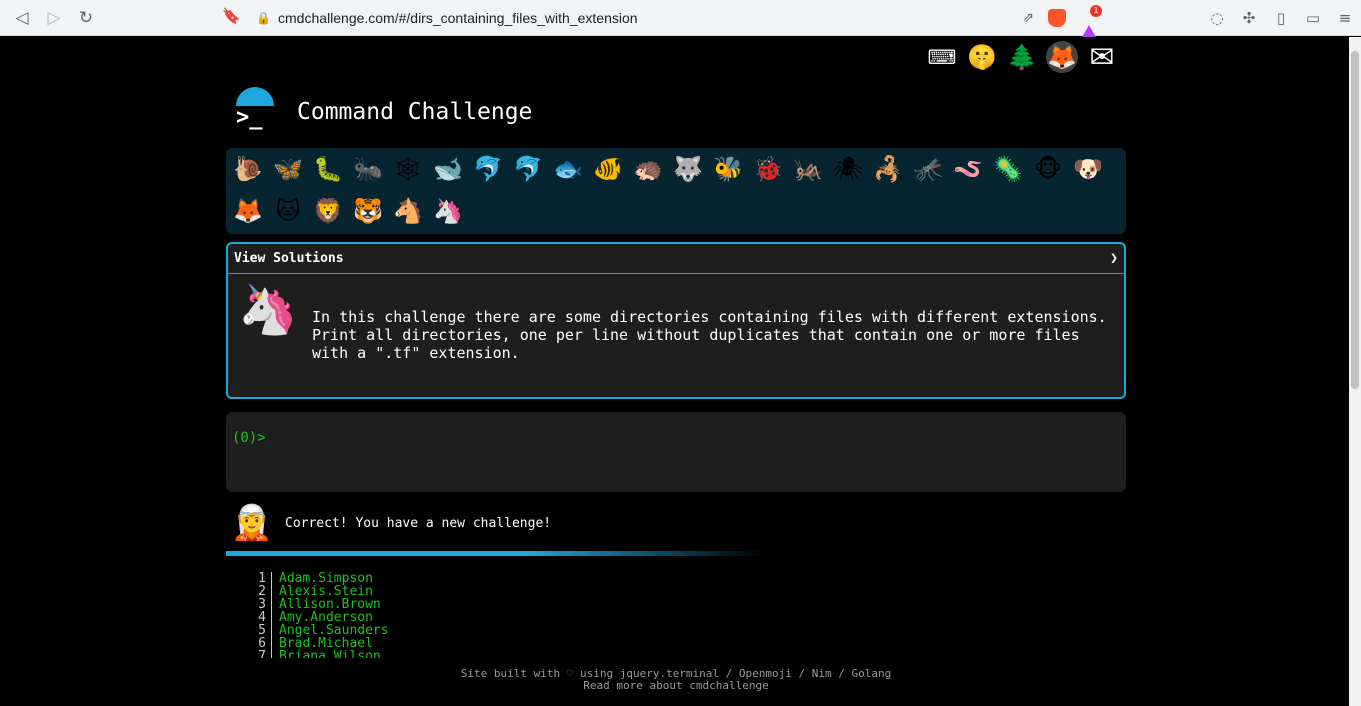 This screenshot has height=706, width=1361. I want to click on level-15-icon: 🦗, so click(808, 169).